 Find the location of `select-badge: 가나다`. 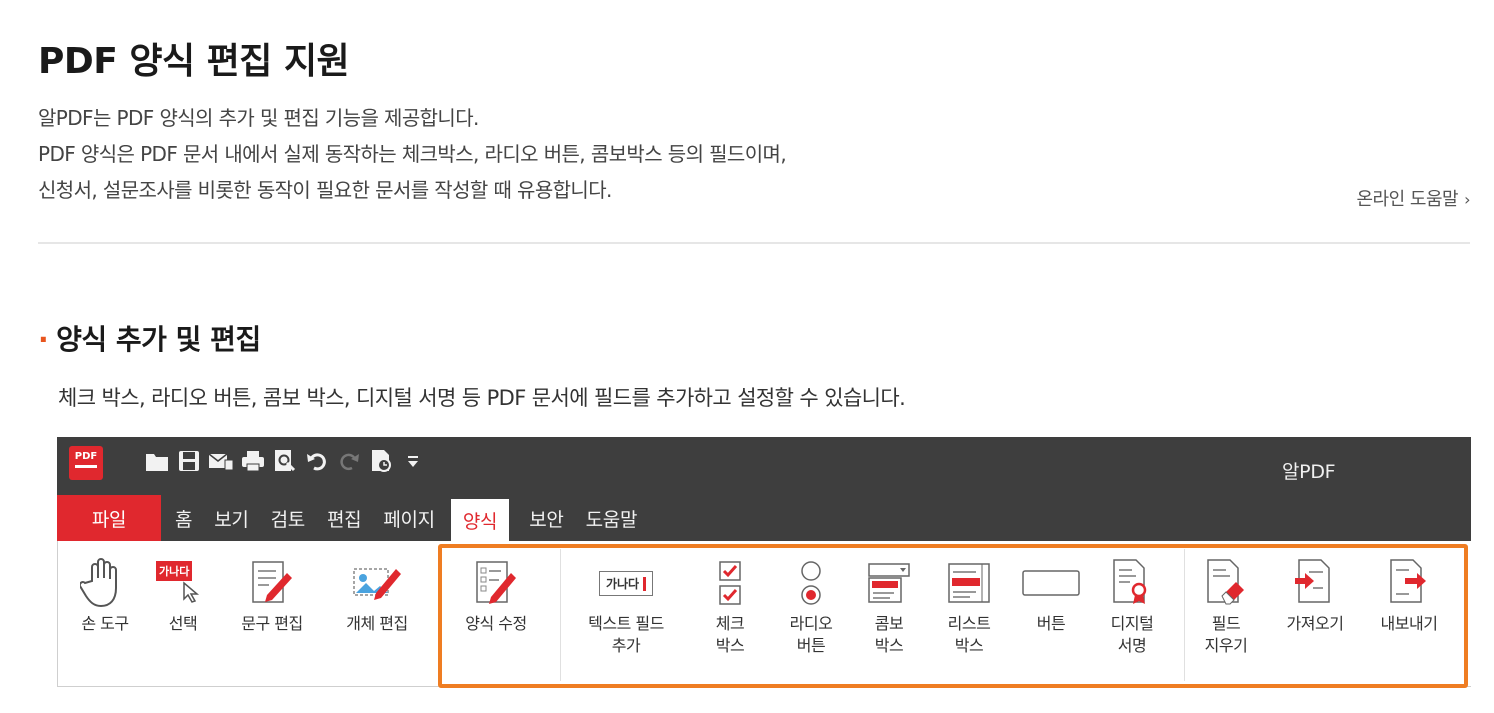

select-badge: 가나다 is located at coordinates (174, 571).